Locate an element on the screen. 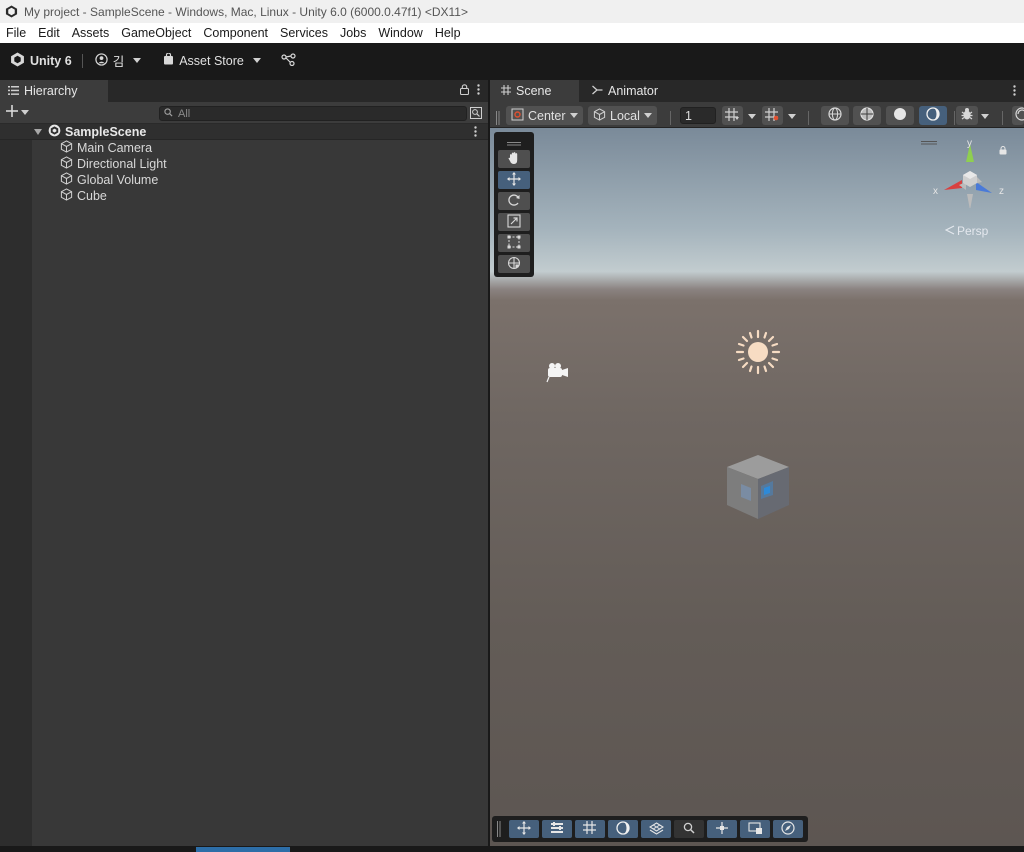  gizmo-lock-icon is located at coordinates (1003, 151).